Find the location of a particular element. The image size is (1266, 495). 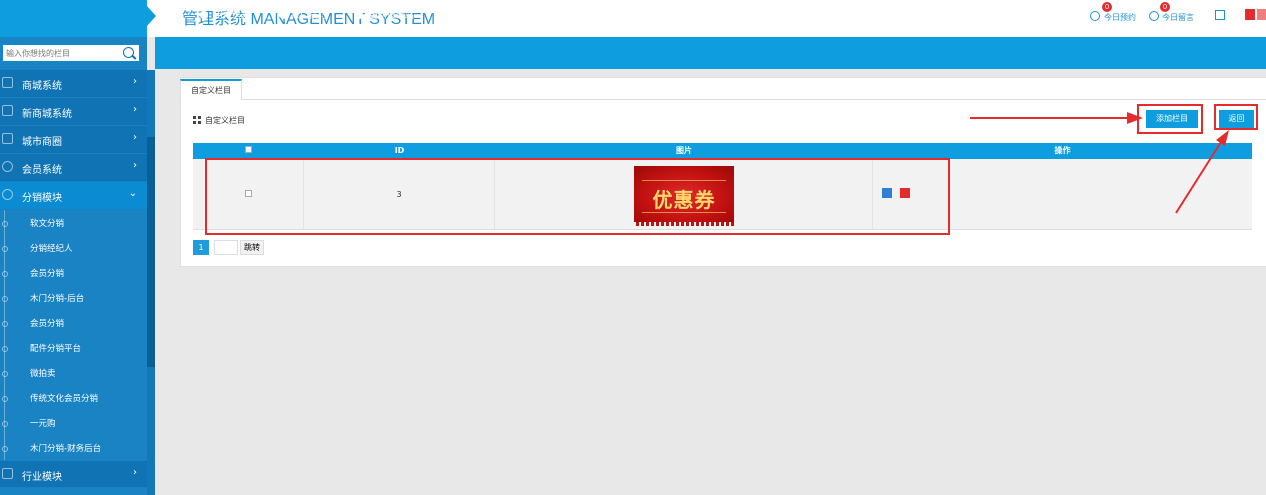

row-actions-cell is located at coordinates (1062, 194).